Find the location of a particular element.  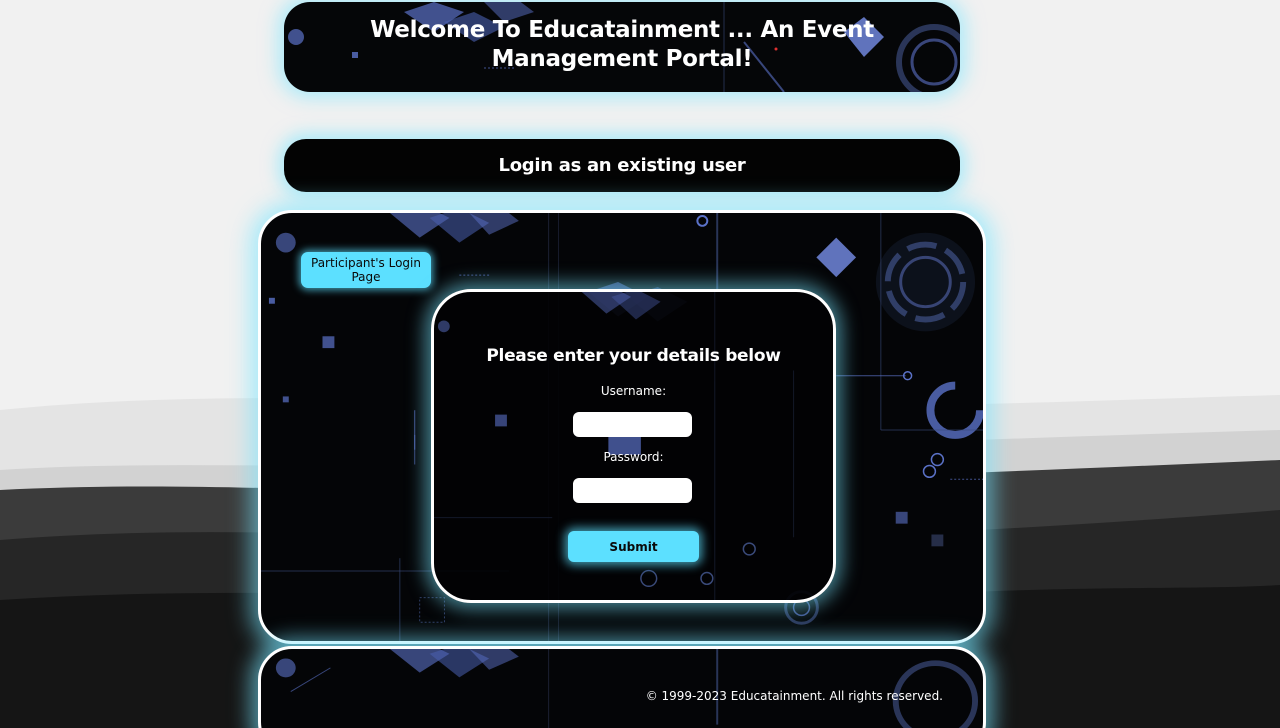

login-section-heading: Login as an existing user is located at coordinates (622, 165).